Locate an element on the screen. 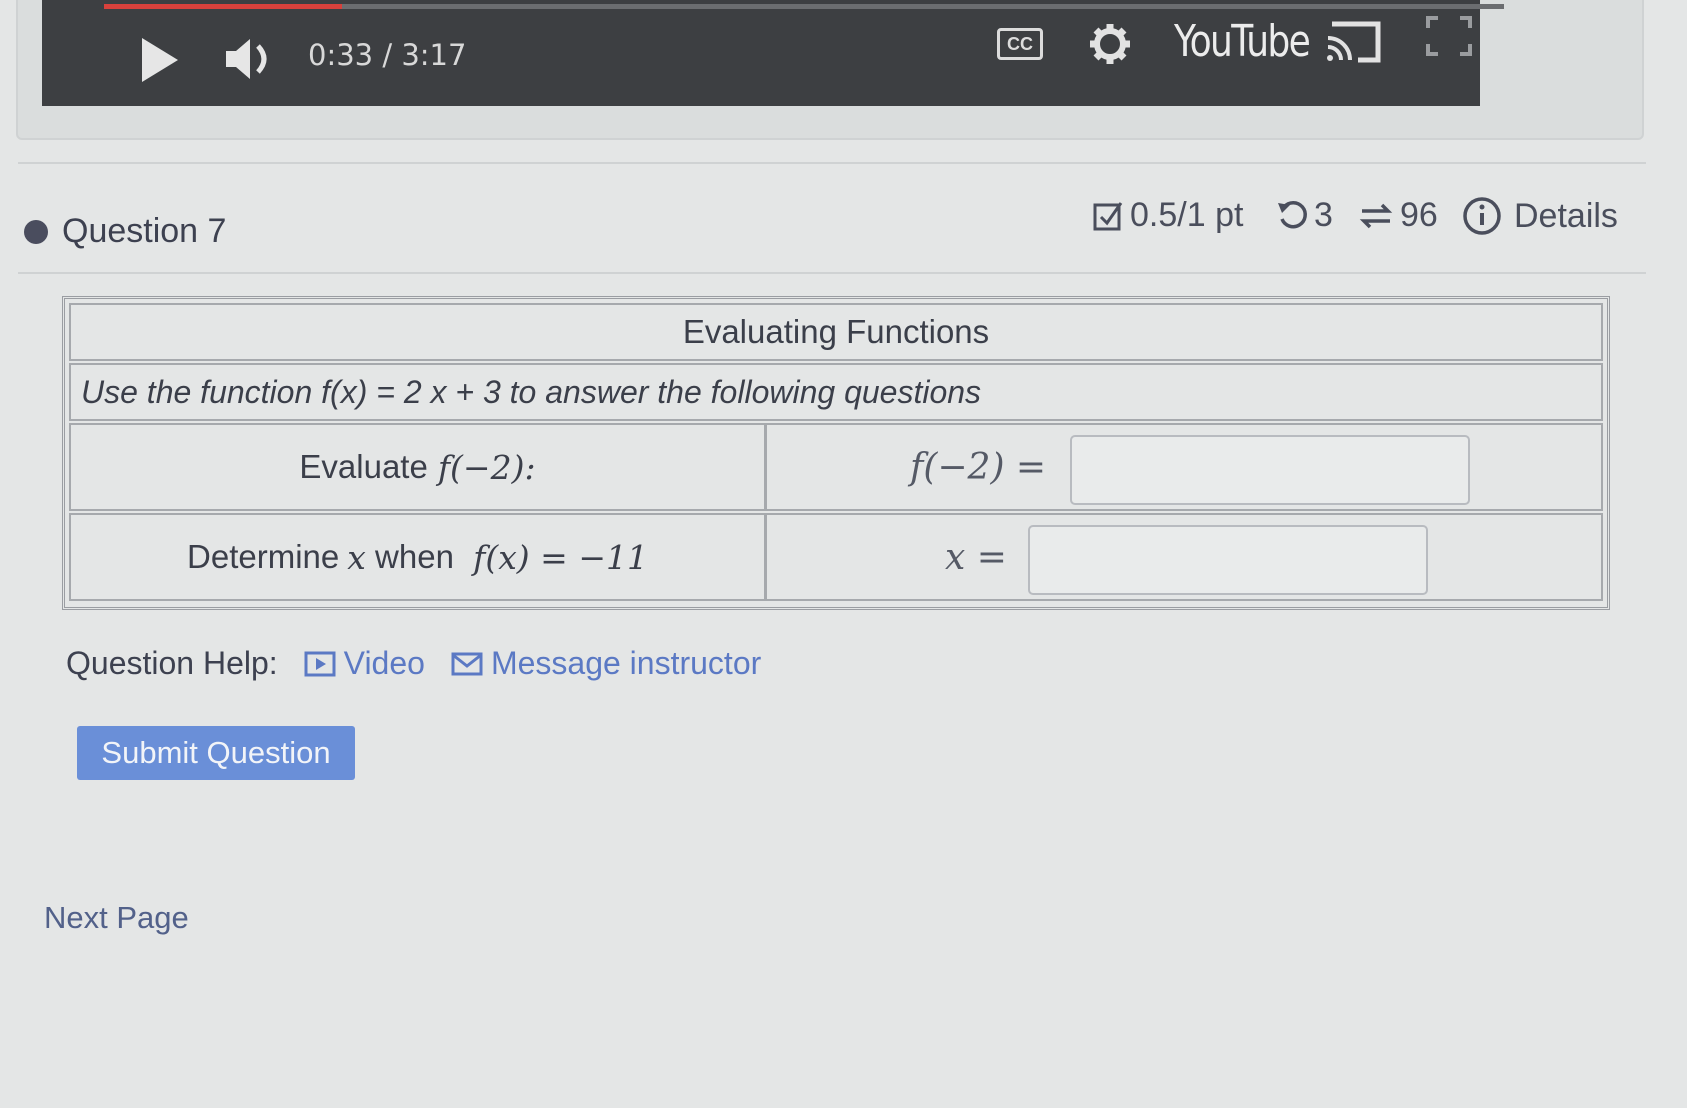 This screenshot has width=1687, height=1108. attempts-count: 96 is located at coordinates (1419, 215).